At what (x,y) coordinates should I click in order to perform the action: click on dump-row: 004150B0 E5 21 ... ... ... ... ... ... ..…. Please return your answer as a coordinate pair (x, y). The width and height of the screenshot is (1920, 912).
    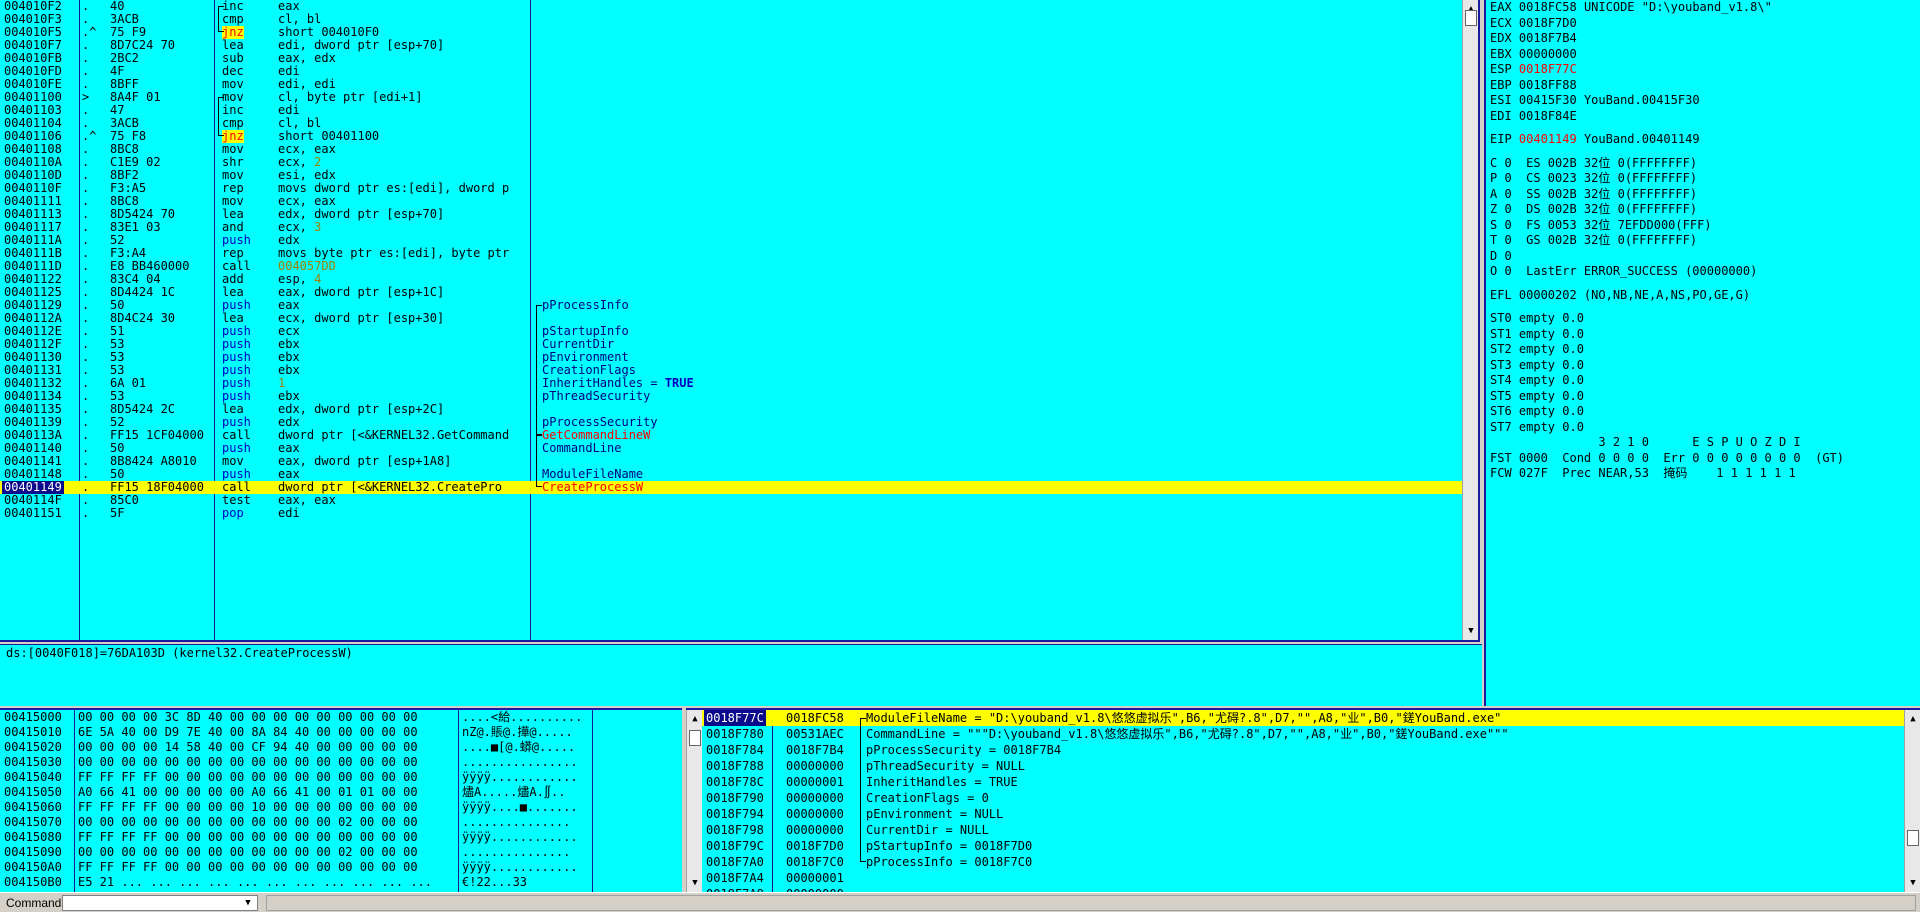
    Looking at the image, I should click on (341, 882).